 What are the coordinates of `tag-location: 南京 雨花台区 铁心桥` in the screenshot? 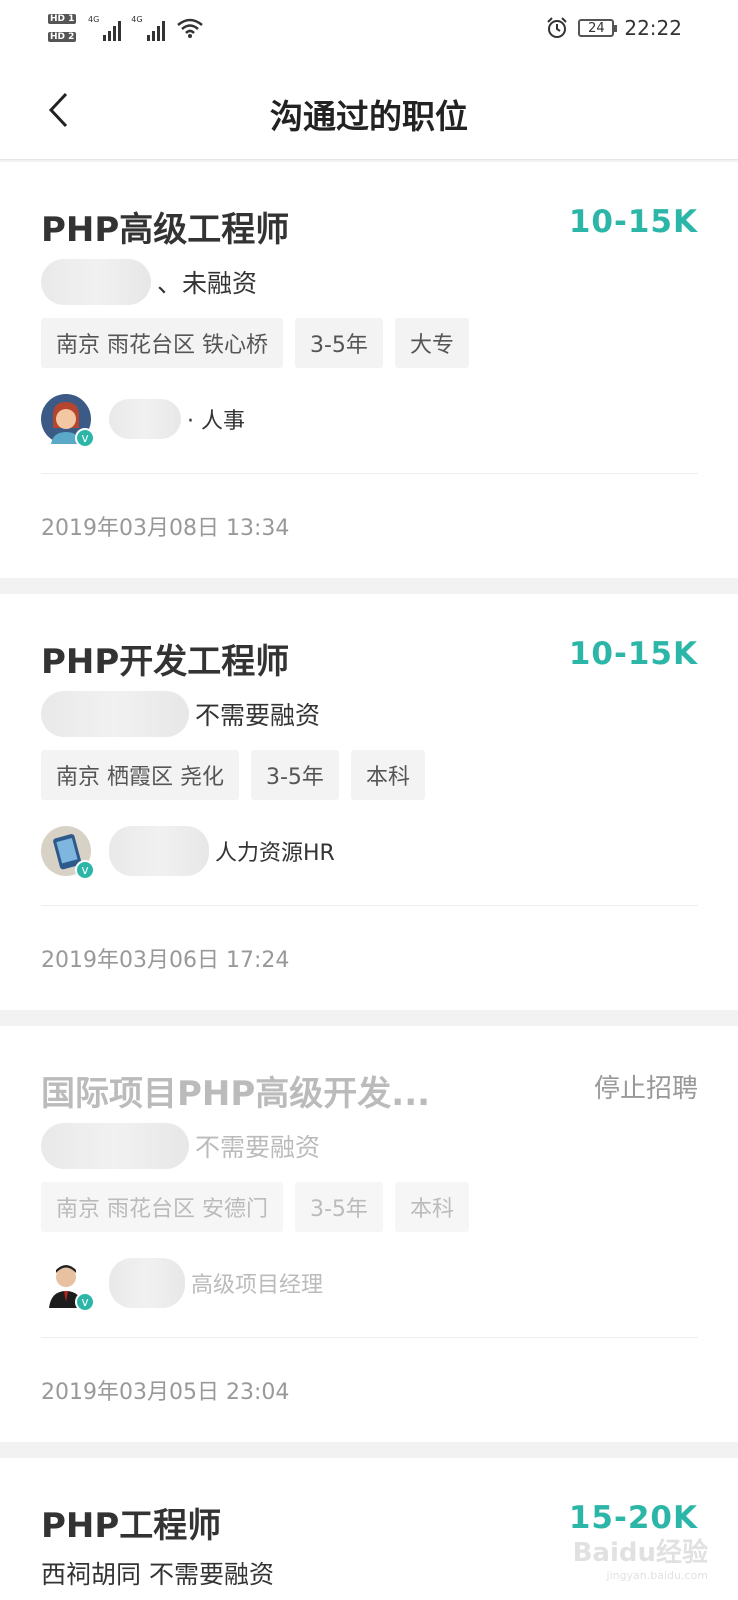 It's located at (162, 343).